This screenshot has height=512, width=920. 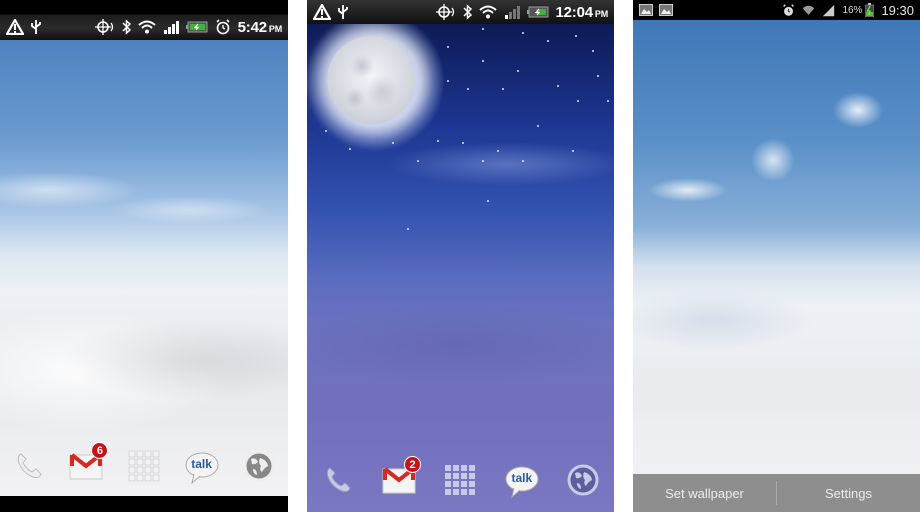 What do you see at coordinates (776, 10) in the screenshot?
I see `status-bar: 16% 19:30` at bounding box center [776, 10].